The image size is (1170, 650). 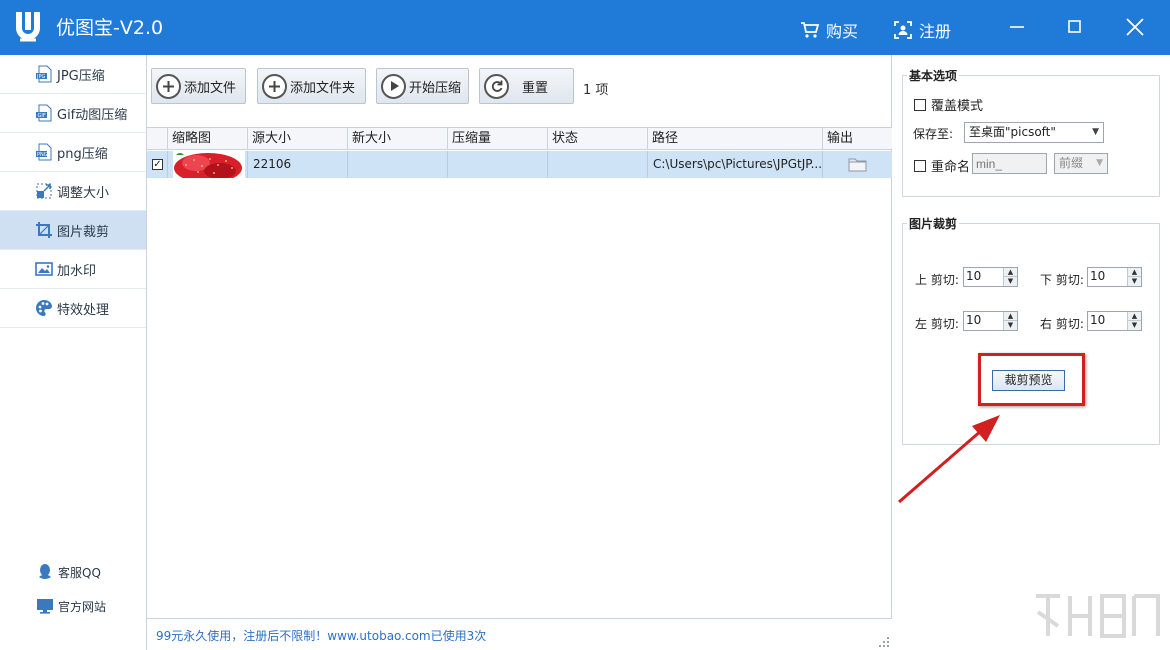 I want to click on column-header-compression: 压缩量, so click(x=498, y=139).